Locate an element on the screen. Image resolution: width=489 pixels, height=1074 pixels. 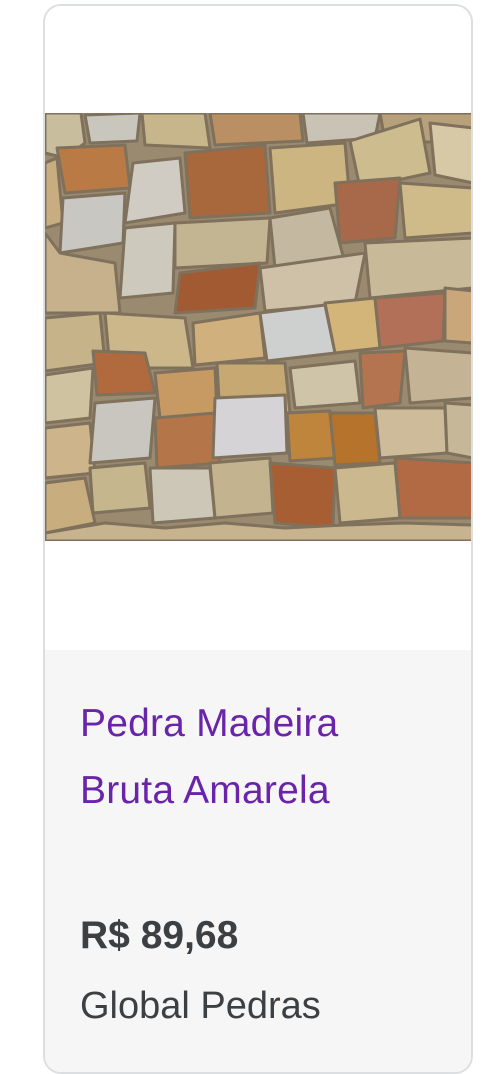
product-title: Pedra Madeira Bruta Amarela is located at coordinates (260, 757).